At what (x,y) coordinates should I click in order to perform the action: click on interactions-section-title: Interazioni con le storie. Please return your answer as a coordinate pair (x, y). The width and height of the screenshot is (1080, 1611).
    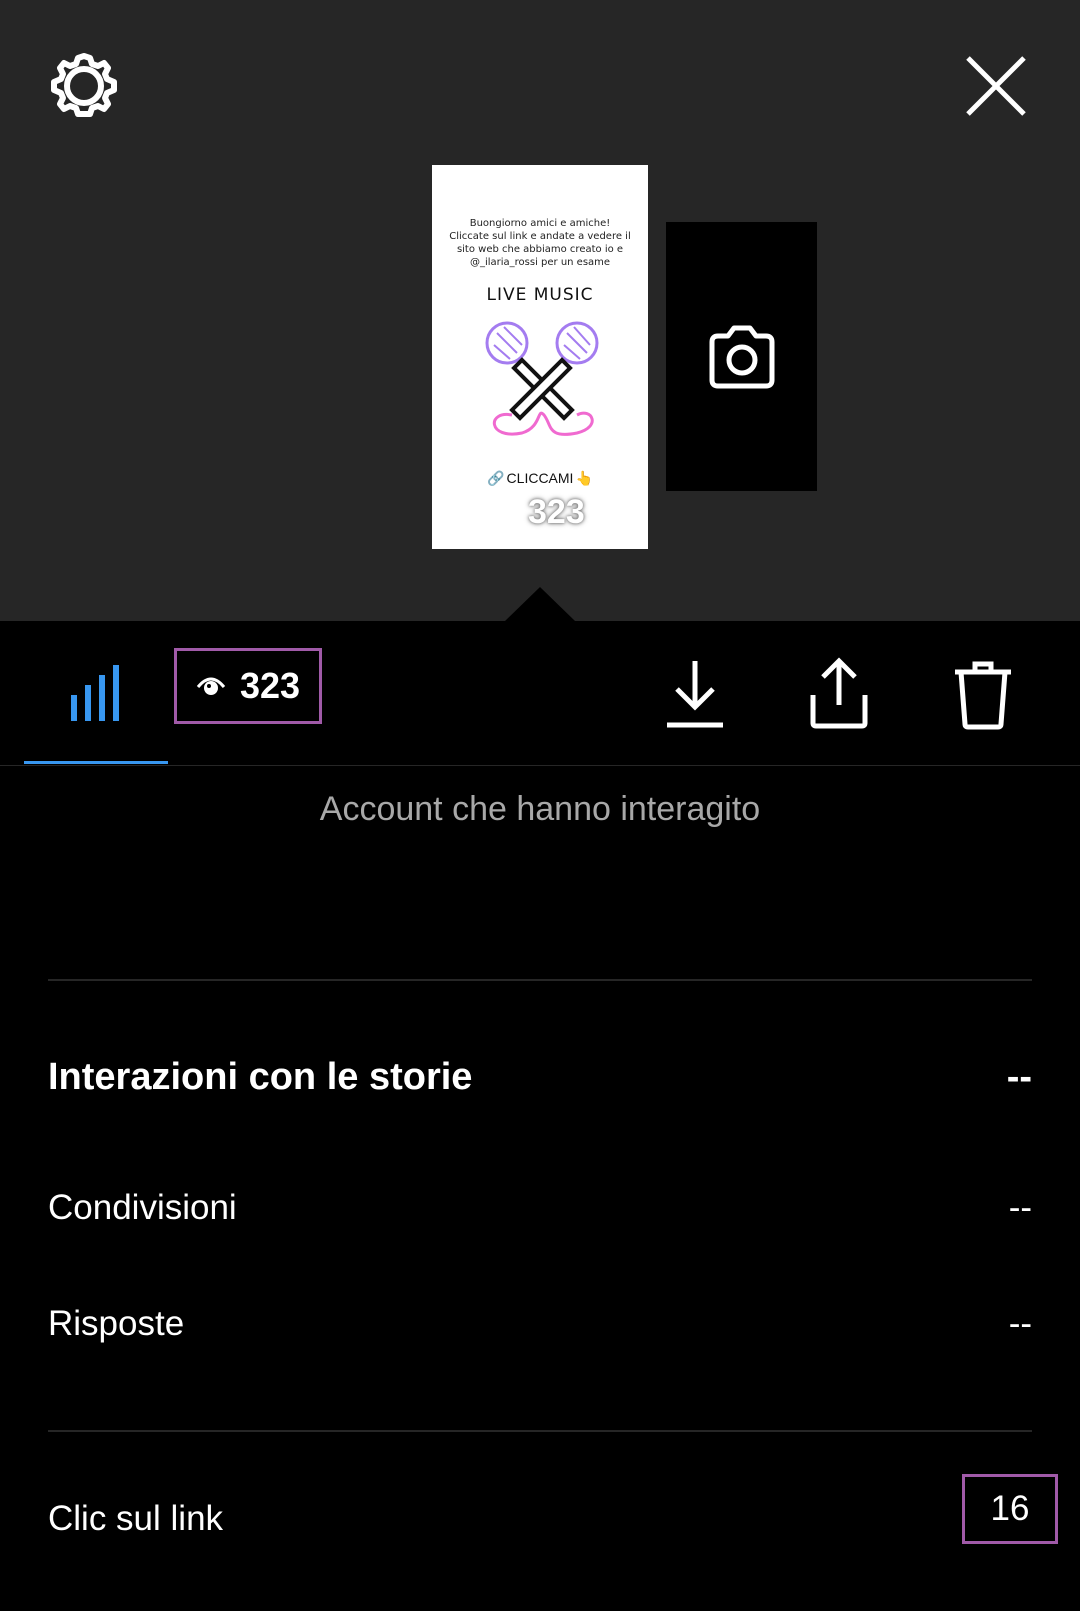
    Looking at the image, I should click on (260, 1077).